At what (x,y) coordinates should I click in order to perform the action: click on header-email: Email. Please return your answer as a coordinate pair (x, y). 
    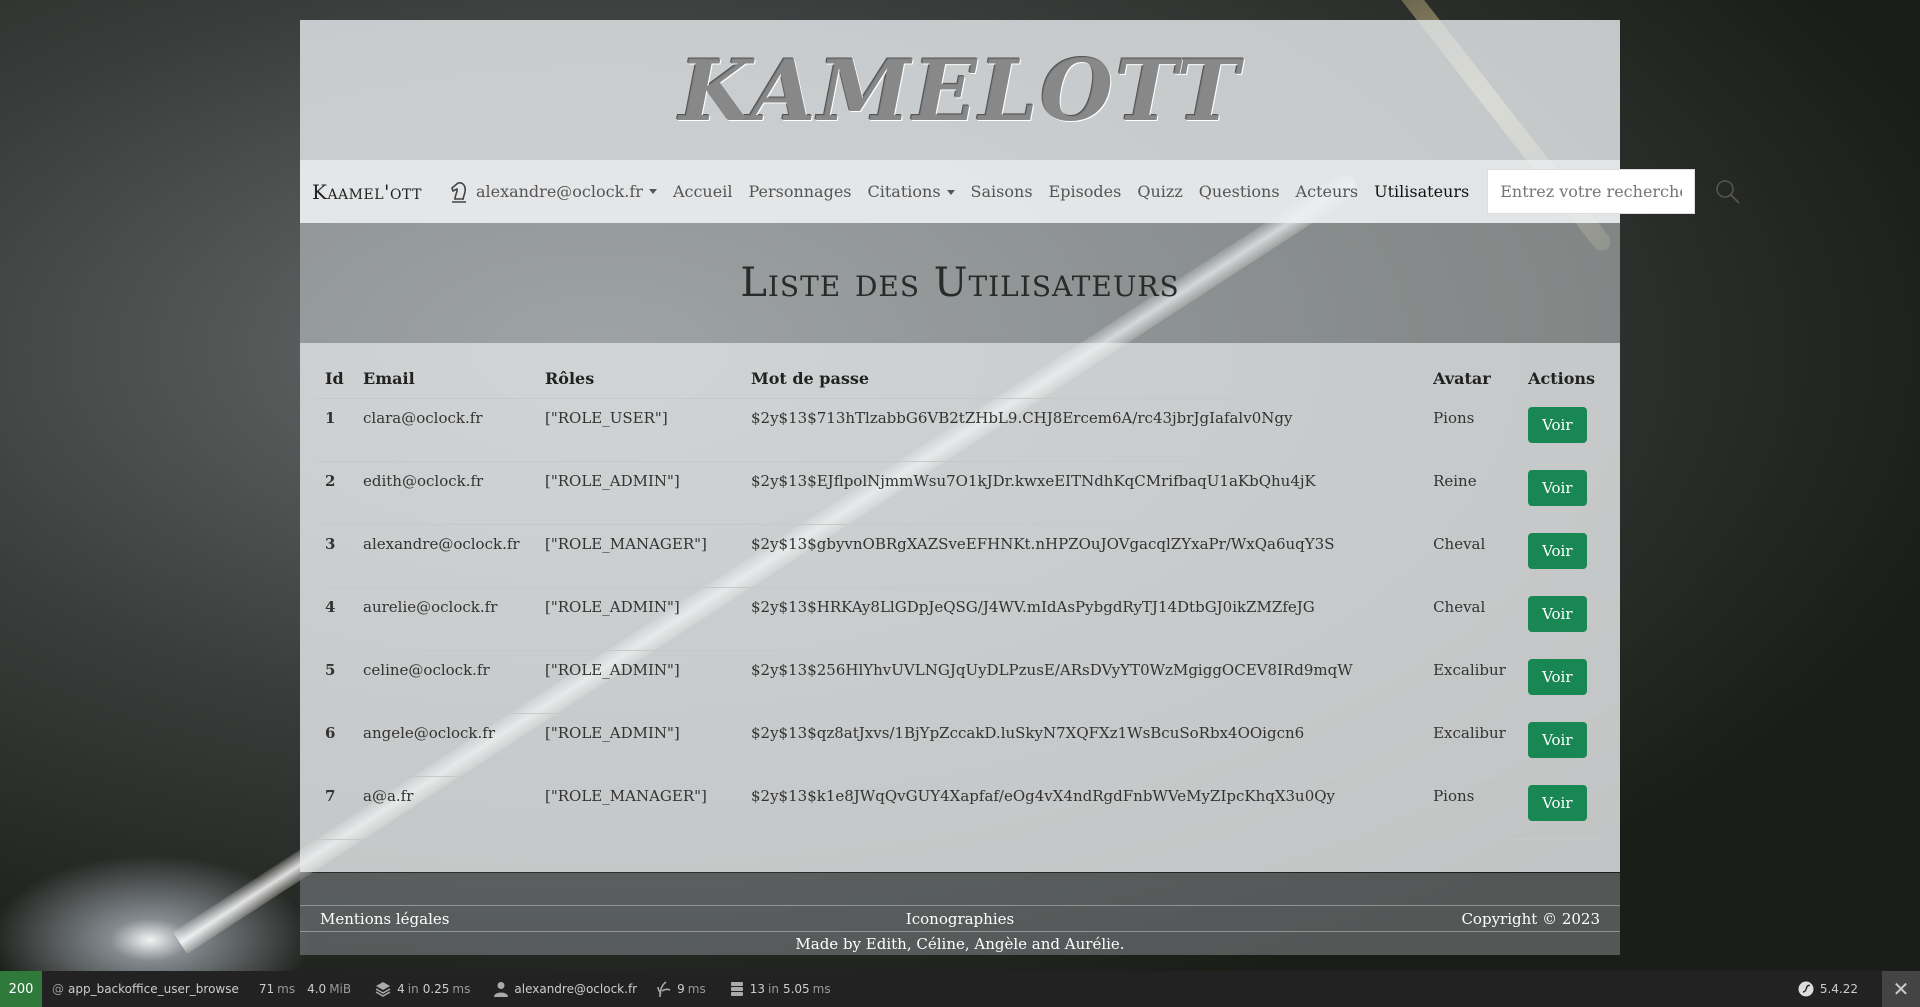
    Looking at the image, I should click on (445, 382).